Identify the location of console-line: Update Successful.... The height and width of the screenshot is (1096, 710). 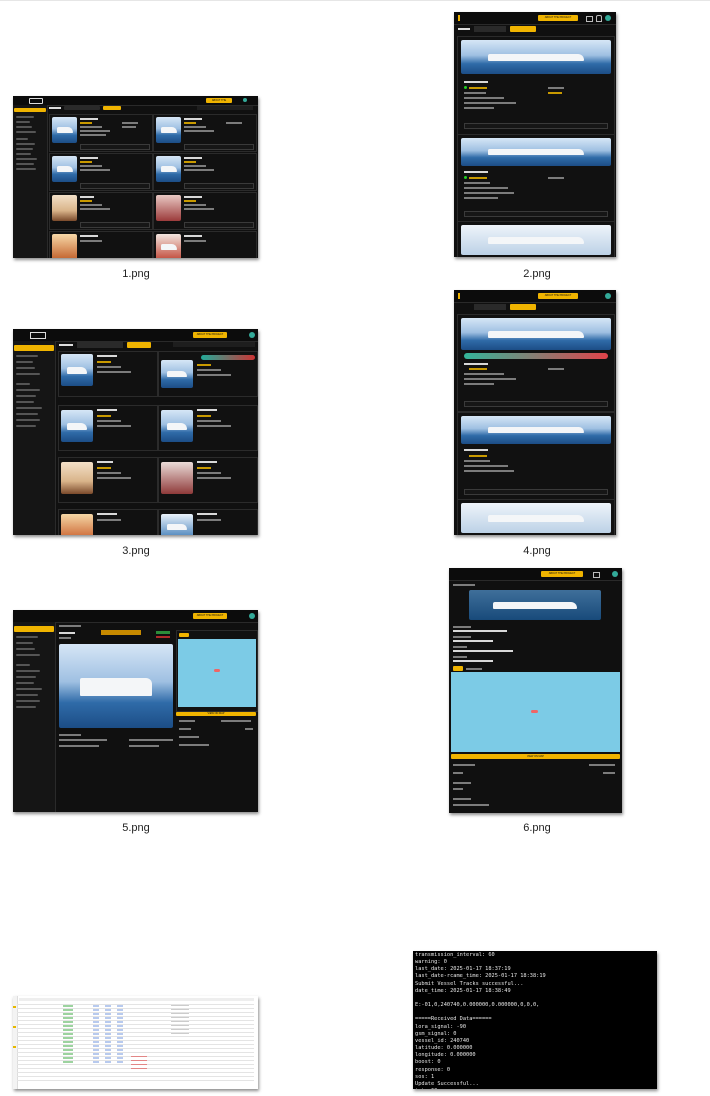
(447, 1083).